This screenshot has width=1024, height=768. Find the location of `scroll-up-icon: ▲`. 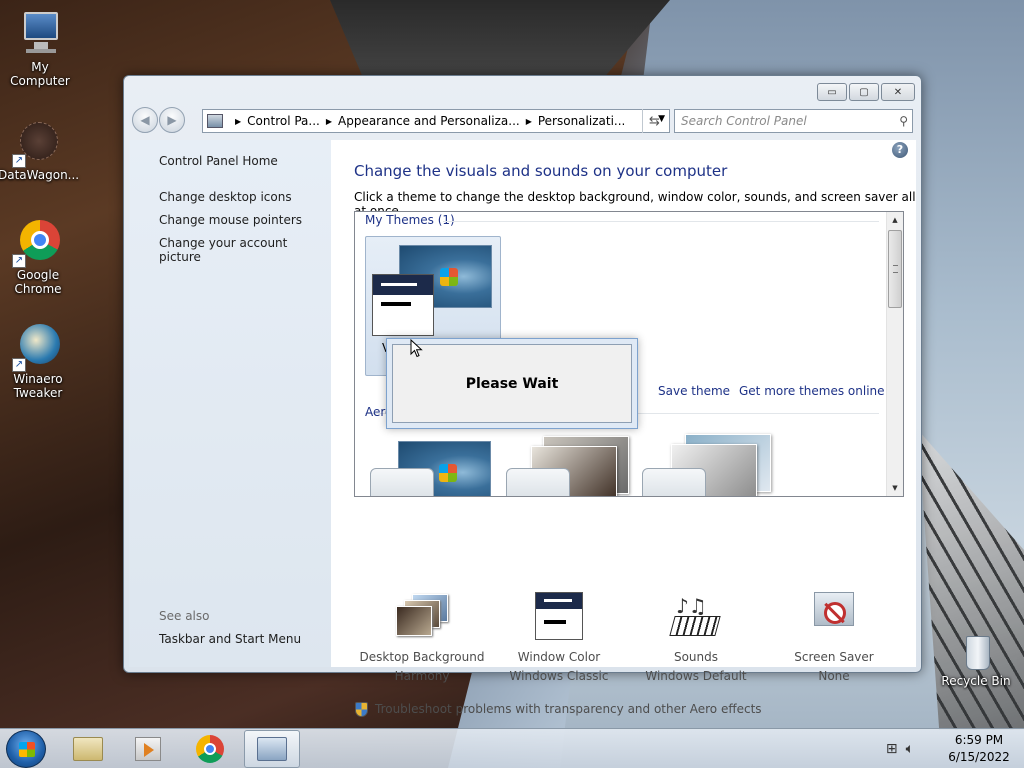

scroll-up-icon: ▲ is located at coordinates (895, 220).